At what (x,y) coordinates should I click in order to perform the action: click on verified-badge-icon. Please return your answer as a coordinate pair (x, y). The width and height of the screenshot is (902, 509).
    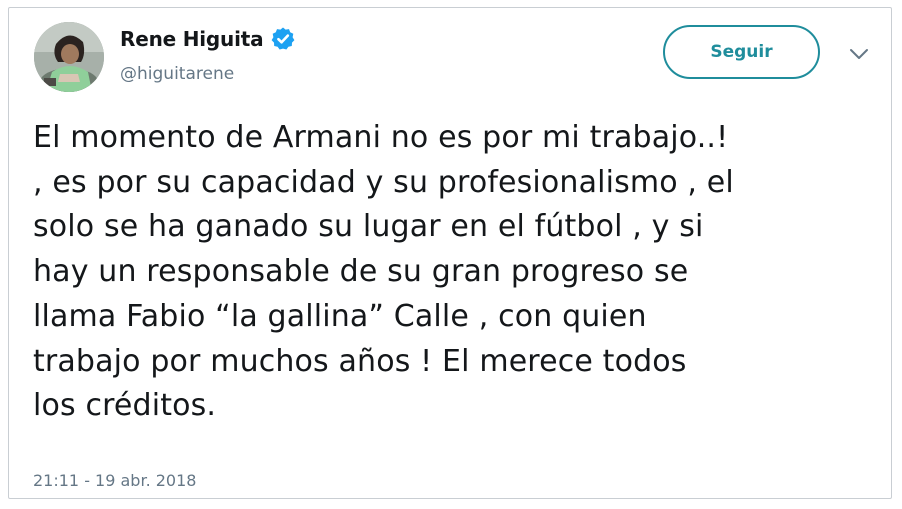
    Looking at the image, I should click on (283, 39).